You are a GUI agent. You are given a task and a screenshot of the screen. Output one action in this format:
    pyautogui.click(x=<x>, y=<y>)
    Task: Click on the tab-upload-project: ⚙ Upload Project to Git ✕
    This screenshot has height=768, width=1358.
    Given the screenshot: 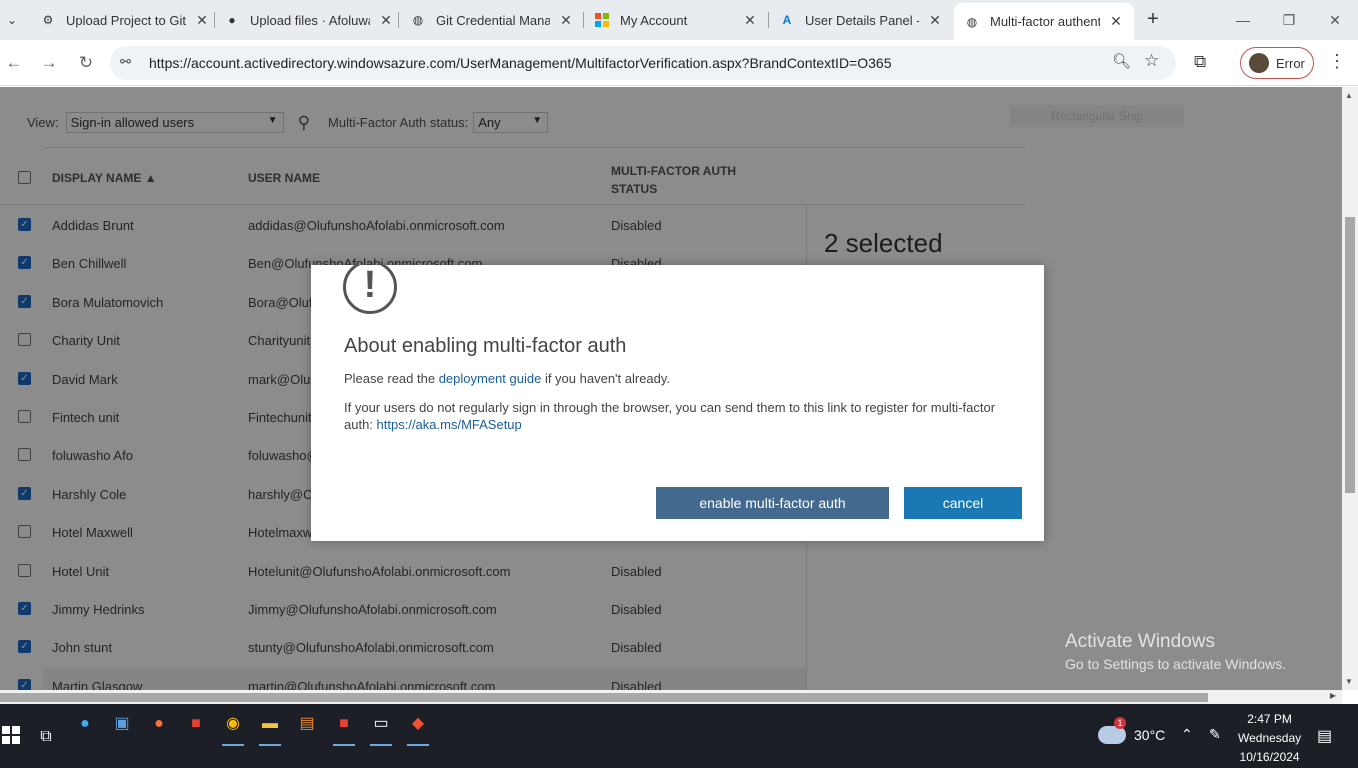 What is the action you would take?
    pyautogui.click(x=125, y=20)
    